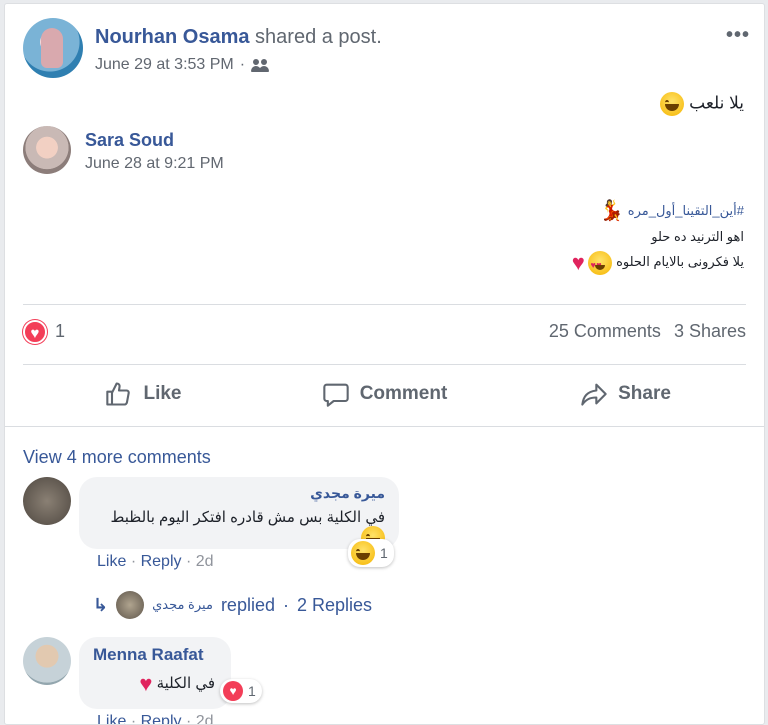 This screenshot has width=768, height=725. What do you see at coordinates (155, 684) in the screenshot?
I see `comment-text-row: في الكلية ♥` at bounding box center [155, 684].